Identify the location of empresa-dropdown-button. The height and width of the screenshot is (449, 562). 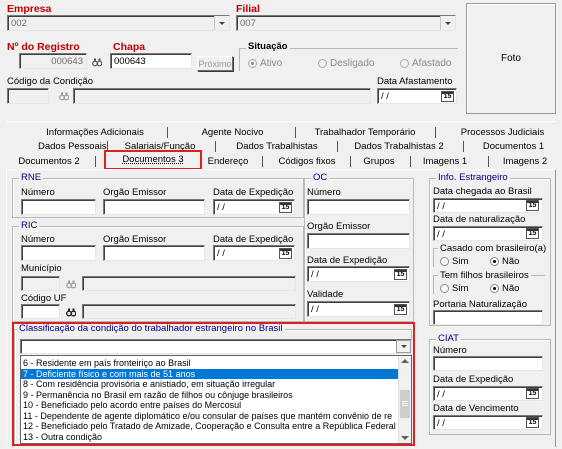
(221, 23).